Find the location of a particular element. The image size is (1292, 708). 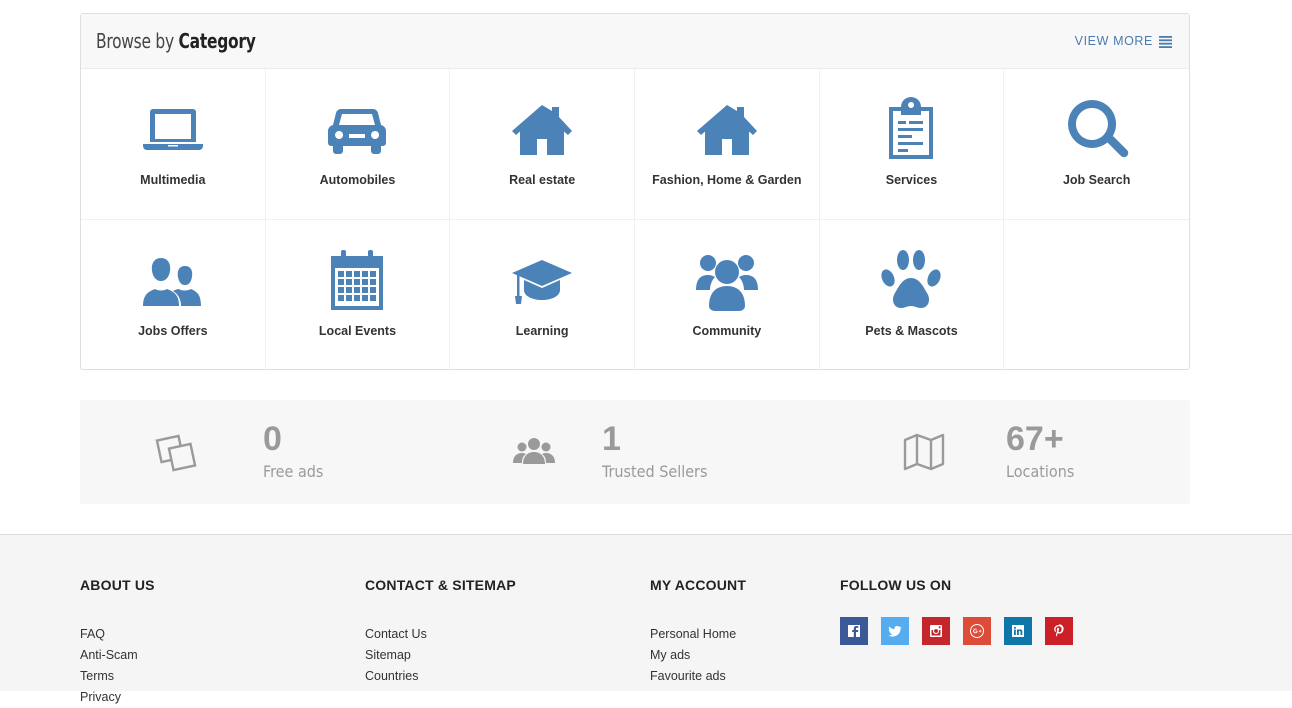

category-jobs-offers: Jobs Offers is located at coordinates (173, 294).